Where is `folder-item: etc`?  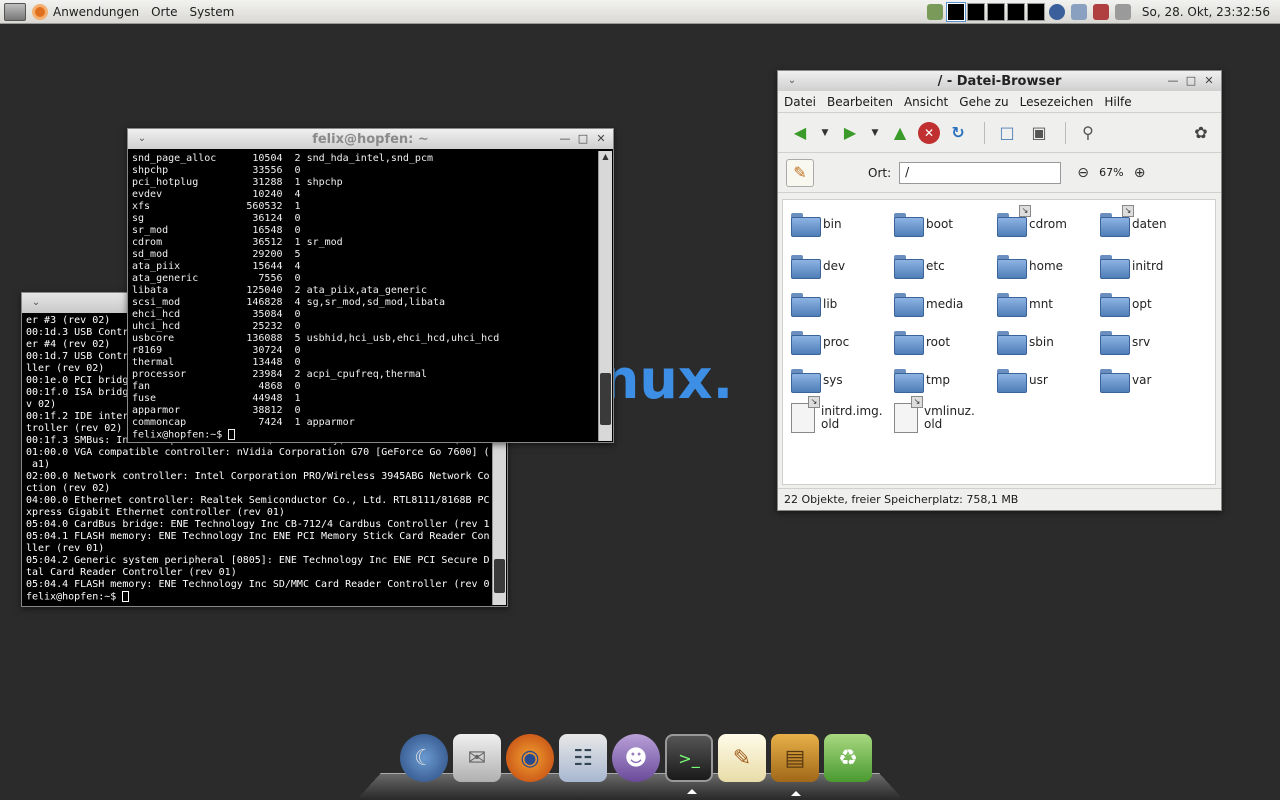
folder-item: etc is located at coordinates (944, 266).